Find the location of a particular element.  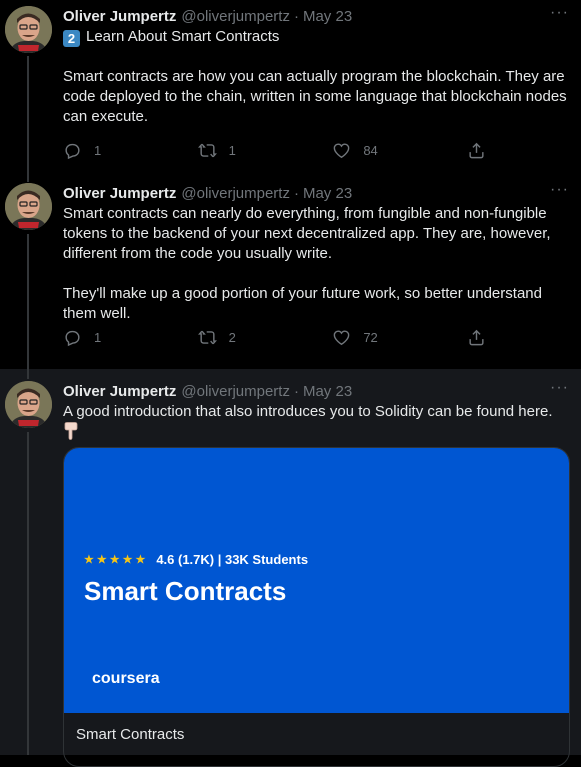

like-count: 72 is located at coordinates (370, 337).